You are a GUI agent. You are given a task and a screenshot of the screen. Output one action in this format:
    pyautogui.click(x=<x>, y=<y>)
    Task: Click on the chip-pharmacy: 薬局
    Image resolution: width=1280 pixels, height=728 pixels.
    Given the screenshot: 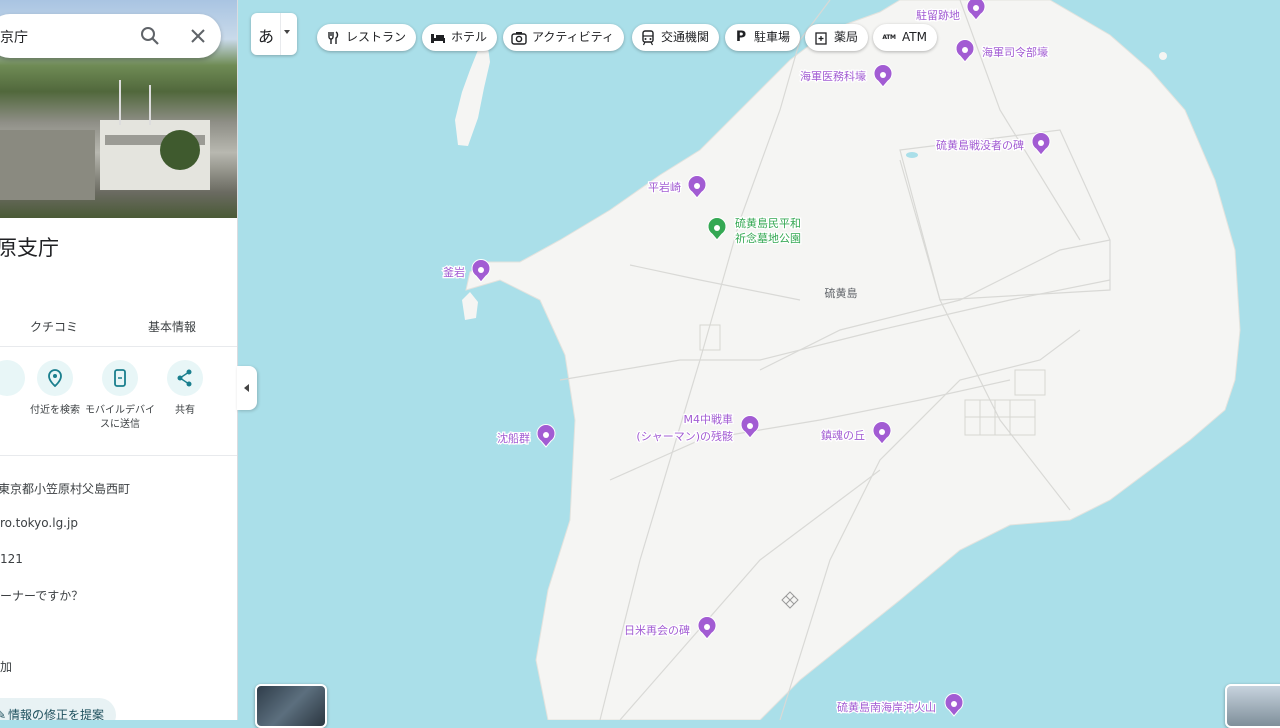 What is the action you would take?
    pyautogui.click(x=837, y=37)
    